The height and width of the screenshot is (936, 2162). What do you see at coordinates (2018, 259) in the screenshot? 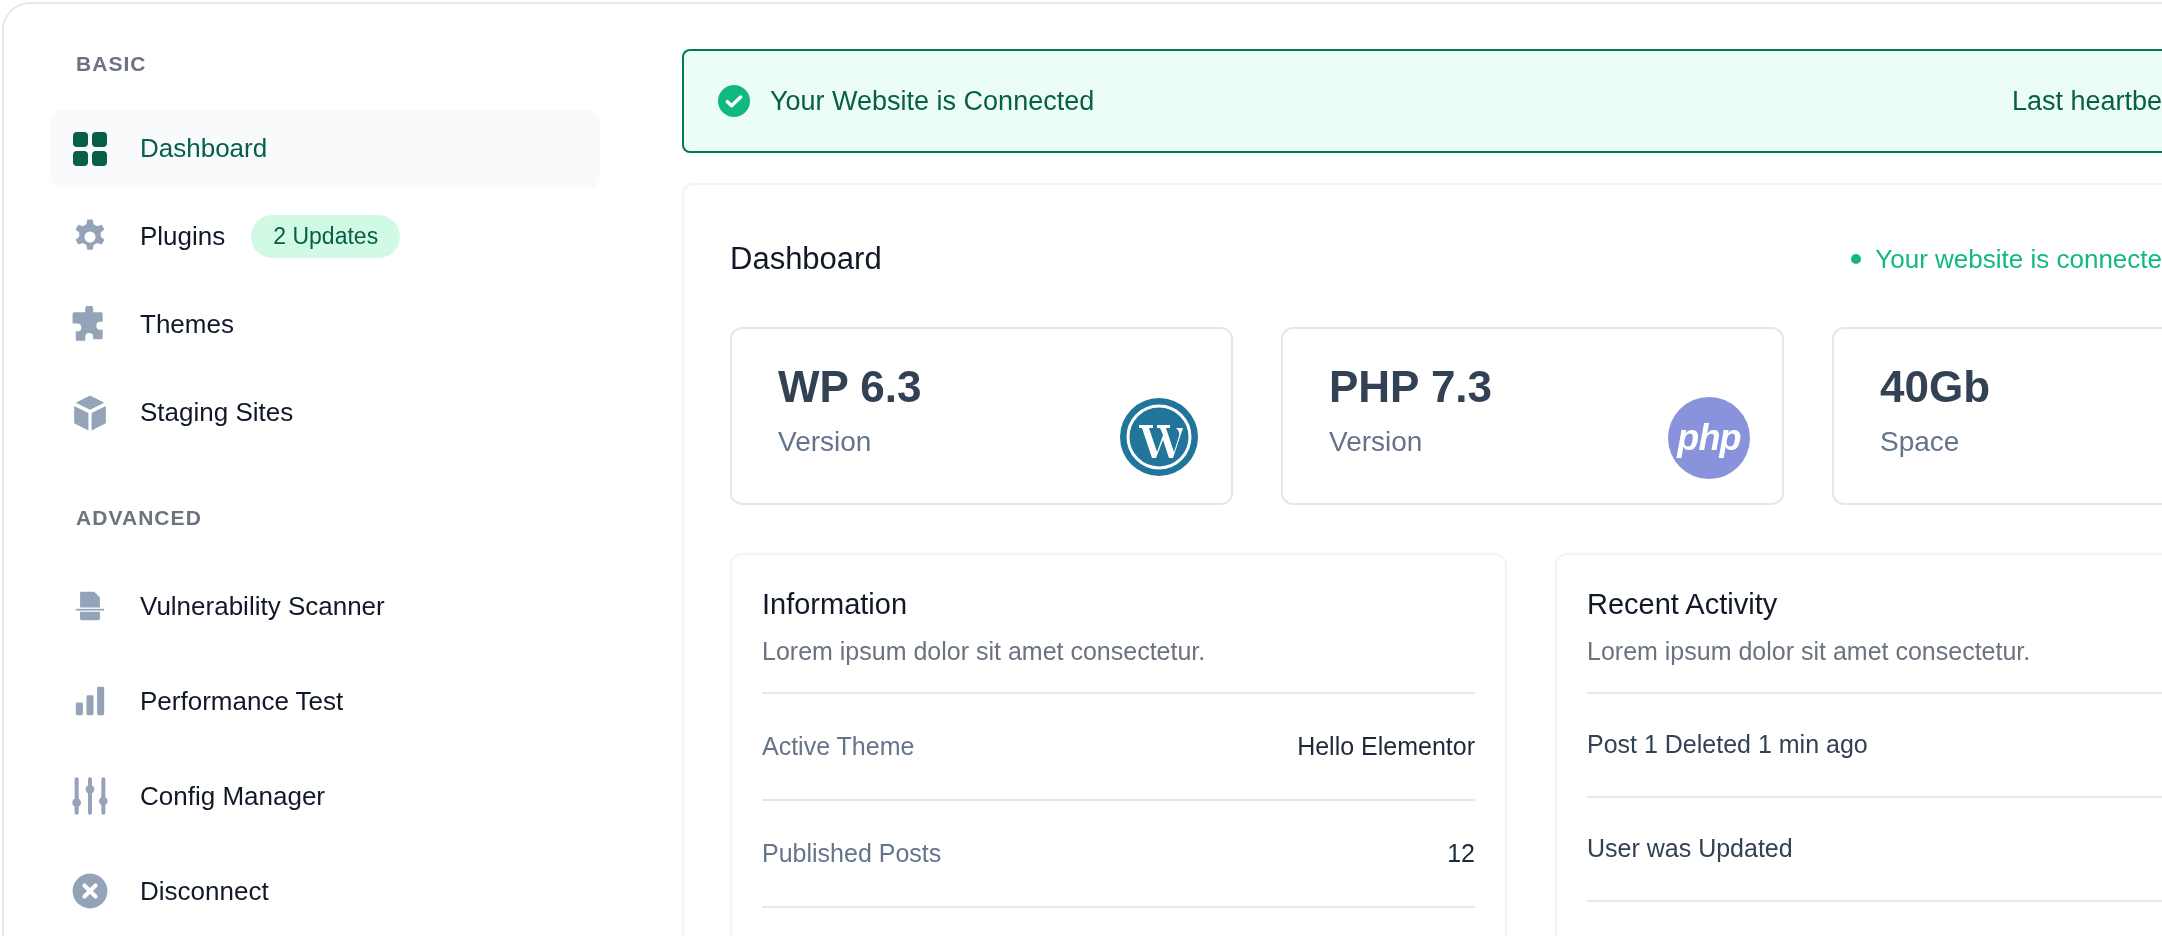
I see `status-text: Your website is connecte` at bounding box center [2018, 259].